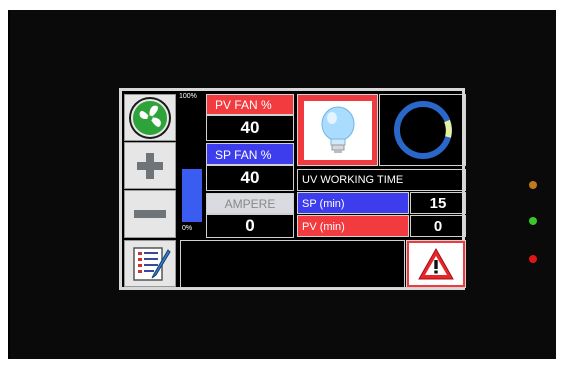  What do you see at coordinates (533, 221) in the screenshot?
I see `status-led-green` at bounding box center [533, 221].